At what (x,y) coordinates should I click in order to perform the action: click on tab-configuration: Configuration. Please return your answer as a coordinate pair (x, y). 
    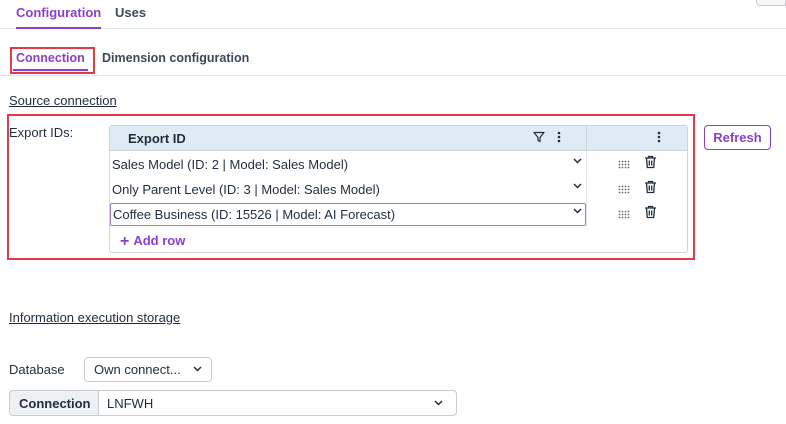
    Looking at the image, I should click on (59, 17).